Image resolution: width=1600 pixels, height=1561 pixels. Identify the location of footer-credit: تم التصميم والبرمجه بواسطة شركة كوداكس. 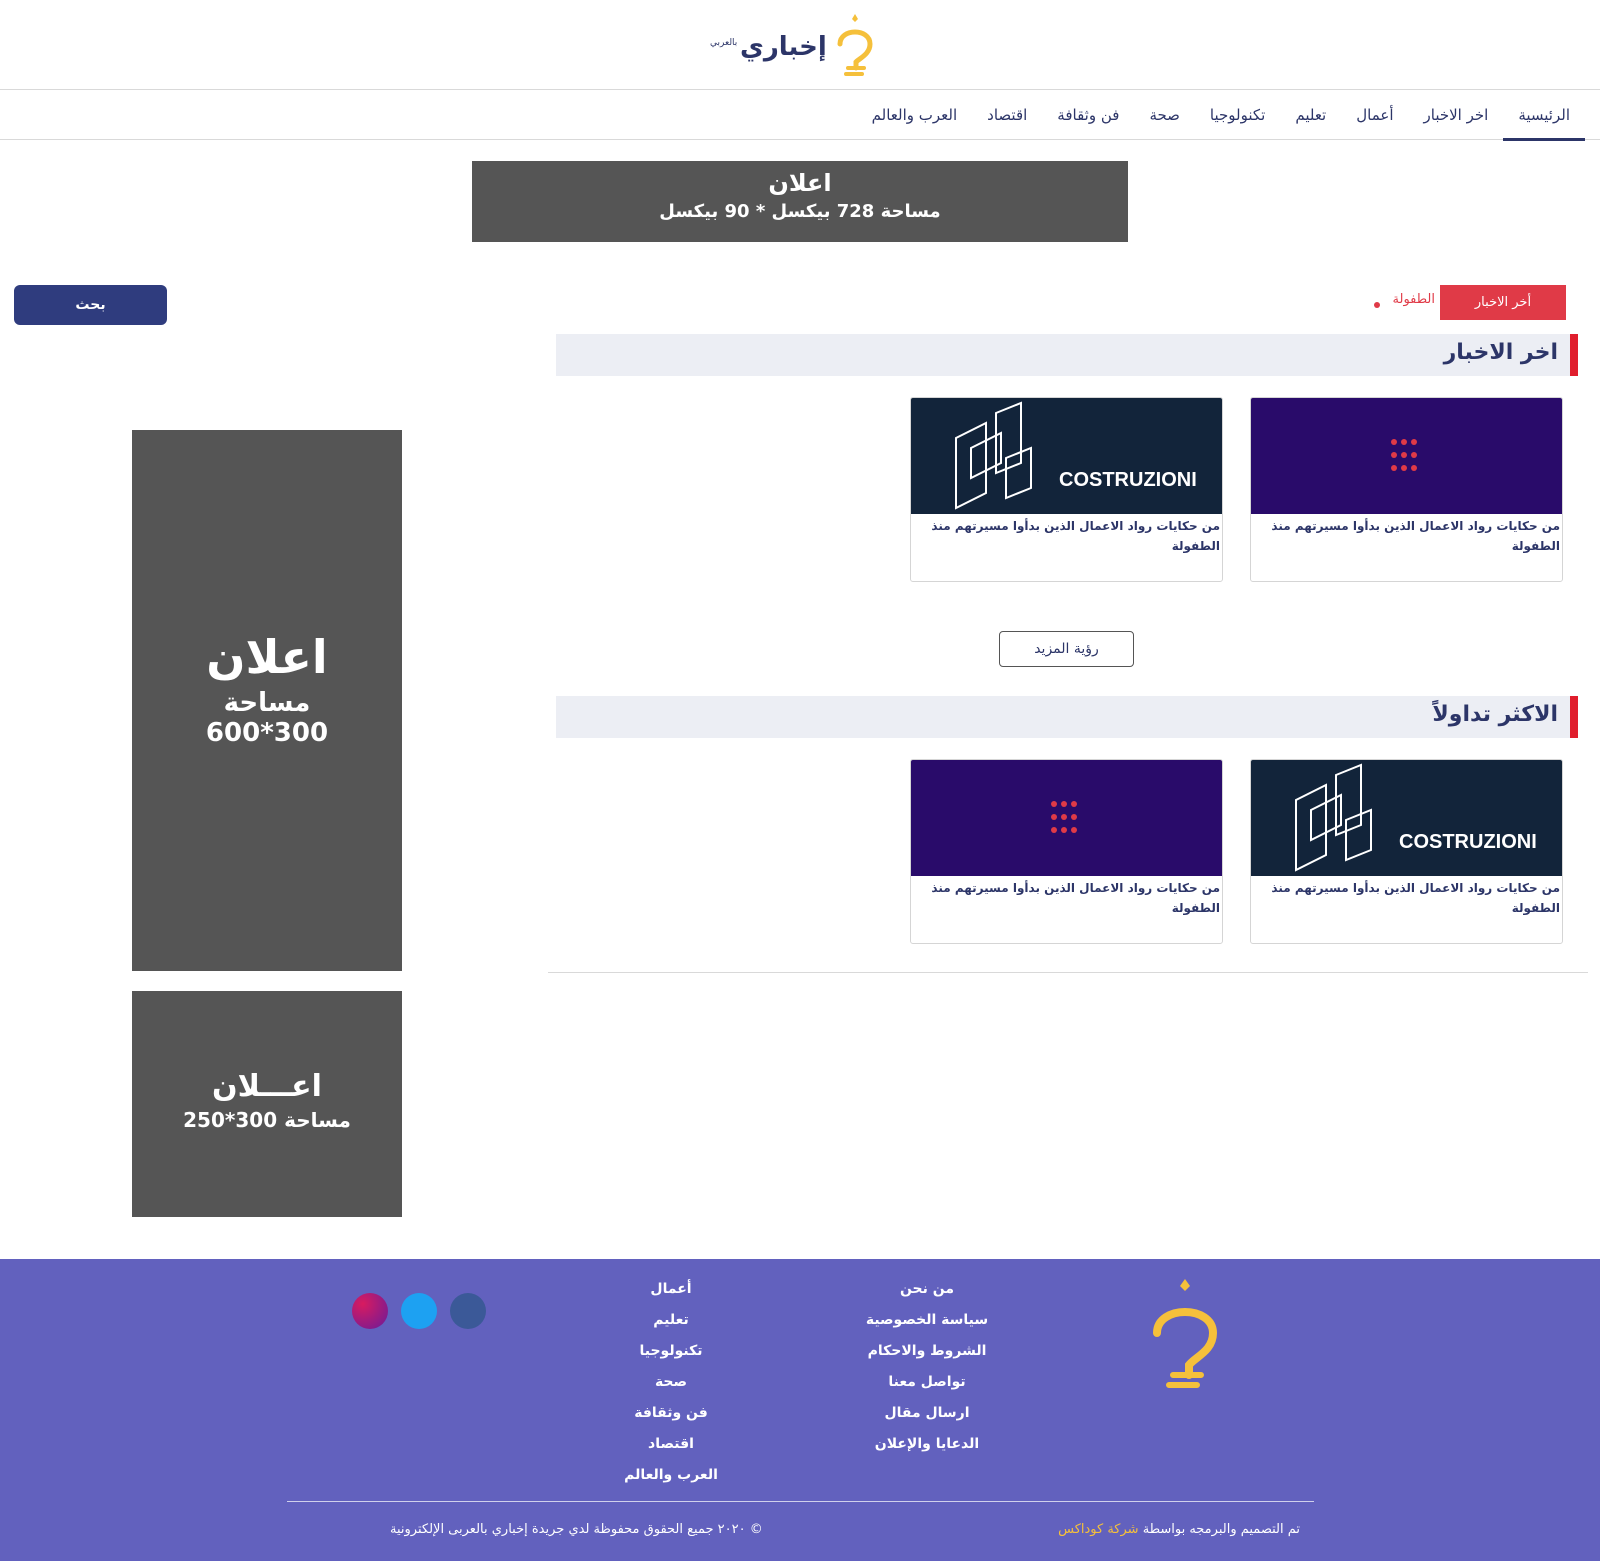
(1179, 1529).